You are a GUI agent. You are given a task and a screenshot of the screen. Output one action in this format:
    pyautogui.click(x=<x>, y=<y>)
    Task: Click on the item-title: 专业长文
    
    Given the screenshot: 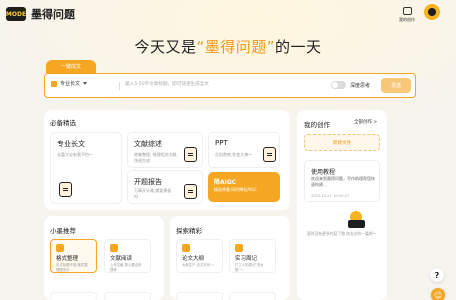 What is the action you would take?
    pyautogui.click(x=71, y=144)
    